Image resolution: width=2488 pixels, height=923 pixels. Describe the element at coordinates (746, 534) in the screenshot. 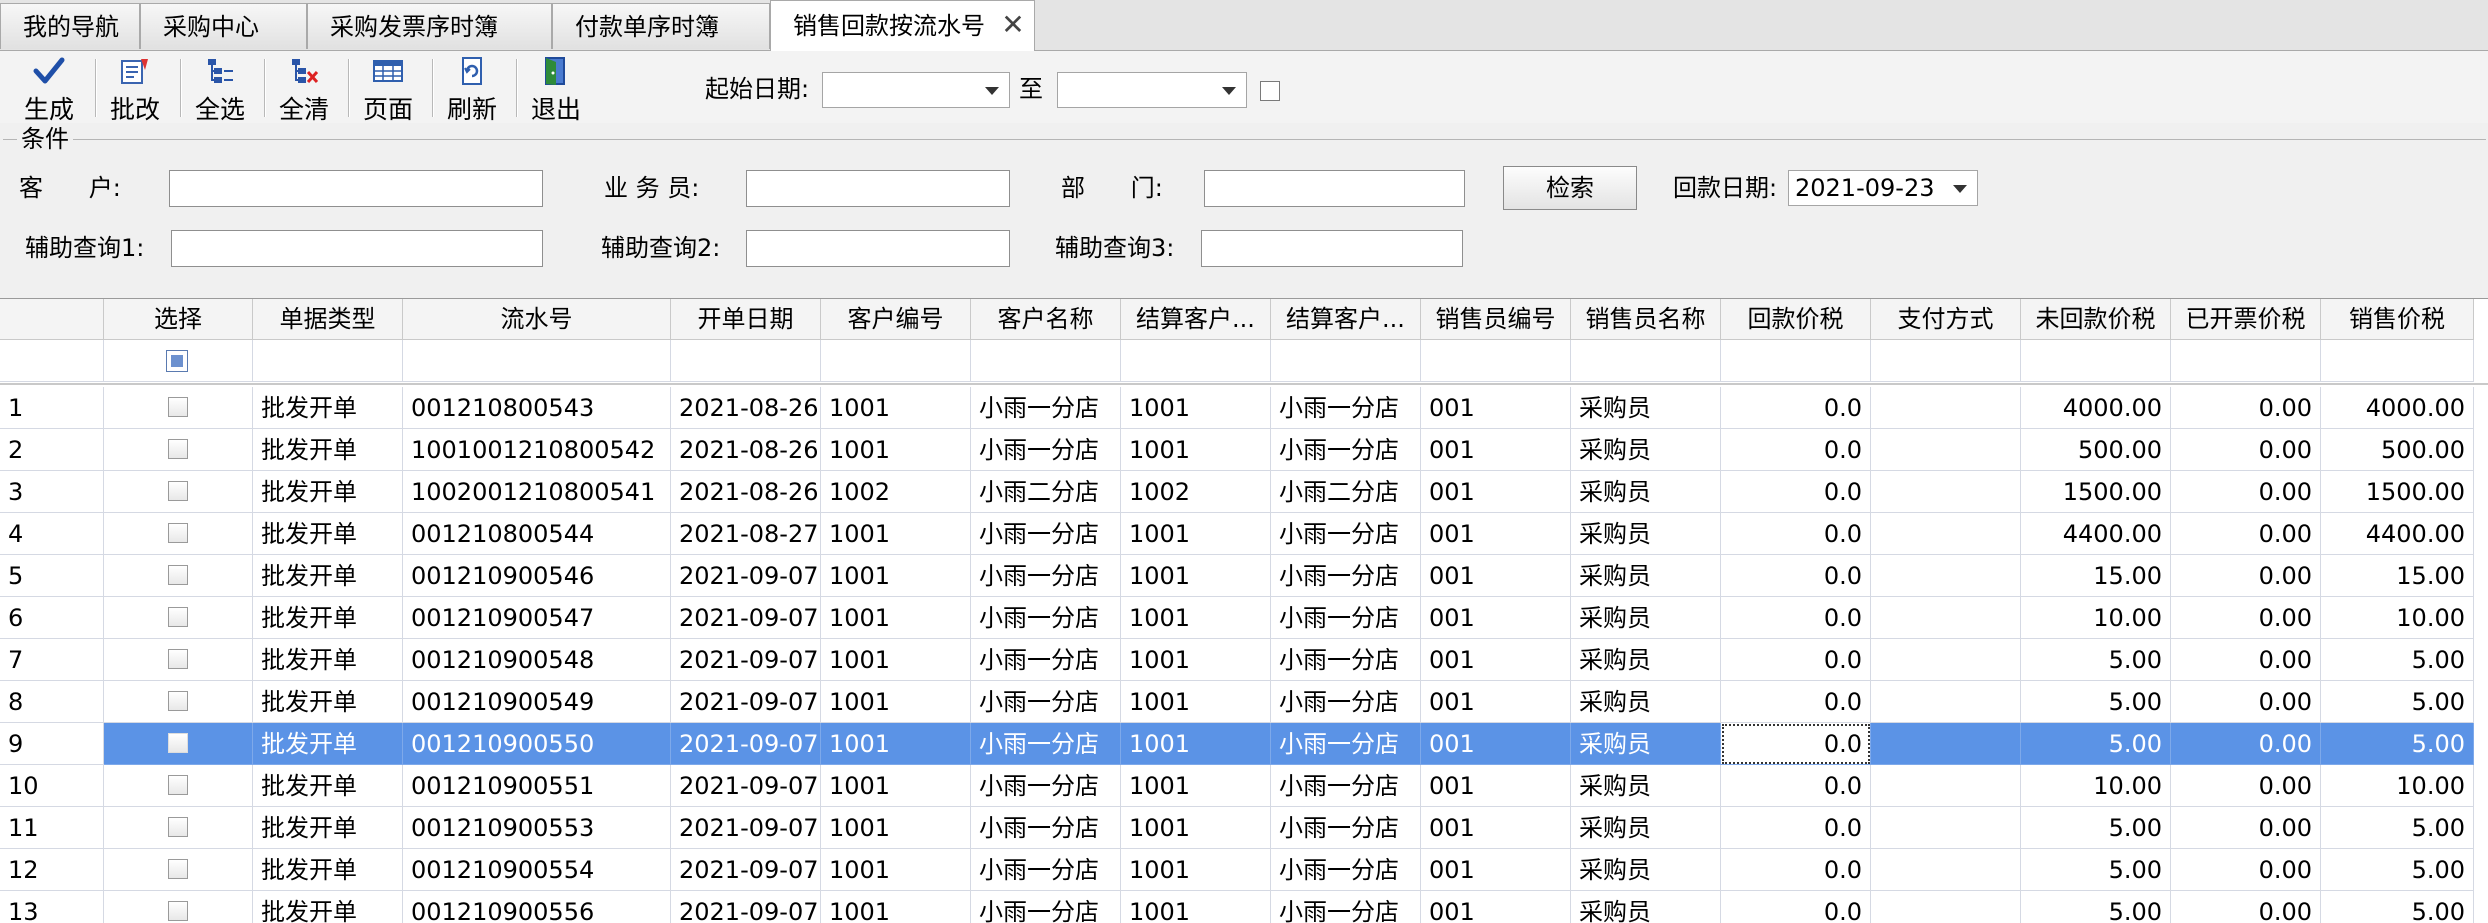

I see `cell-open-date: 2021-08-27` at that location.